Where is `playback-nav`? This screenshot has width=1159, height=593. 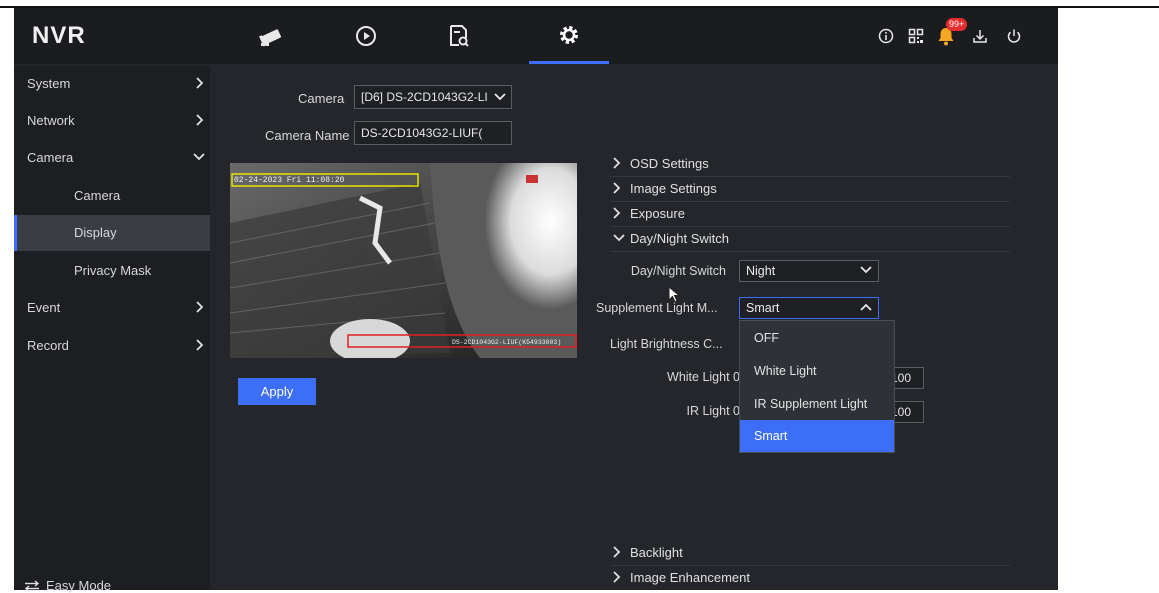
playback-nav is located at coordinates (366, 36).